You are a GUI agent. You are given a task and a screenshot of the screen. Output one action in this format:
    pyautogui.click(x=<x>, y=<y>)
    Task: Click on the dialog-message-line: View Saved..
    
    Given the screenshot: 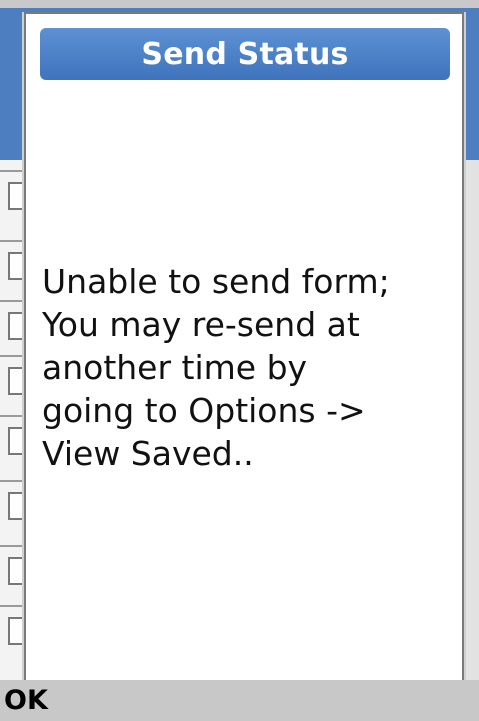 What is the action you would take?
    pyautogui.click(x=148, y=453)
    